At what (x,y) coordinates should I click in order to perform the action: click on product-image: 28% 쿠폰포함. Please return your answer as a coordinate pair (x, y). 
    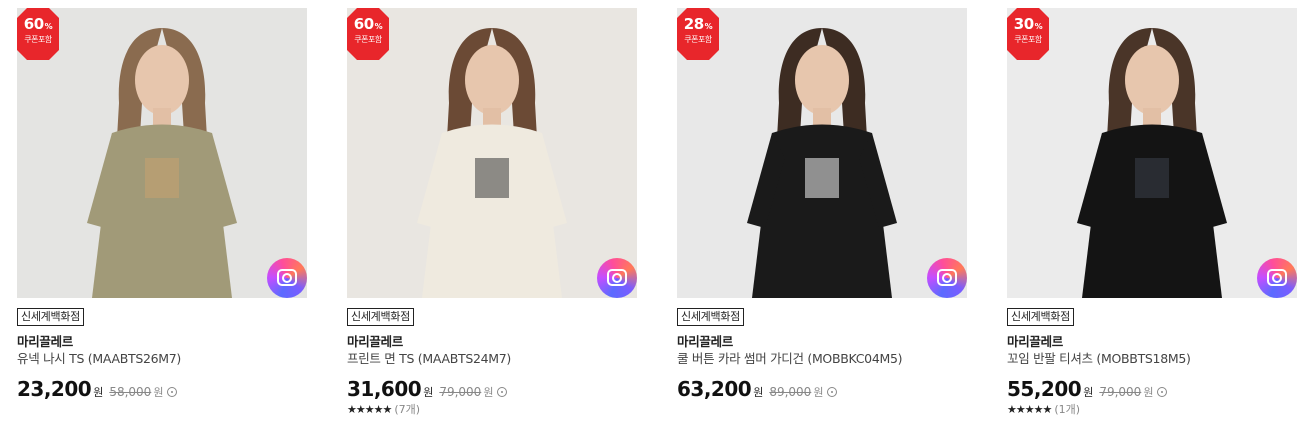
    Looking at the image, I should click on (822, 153).